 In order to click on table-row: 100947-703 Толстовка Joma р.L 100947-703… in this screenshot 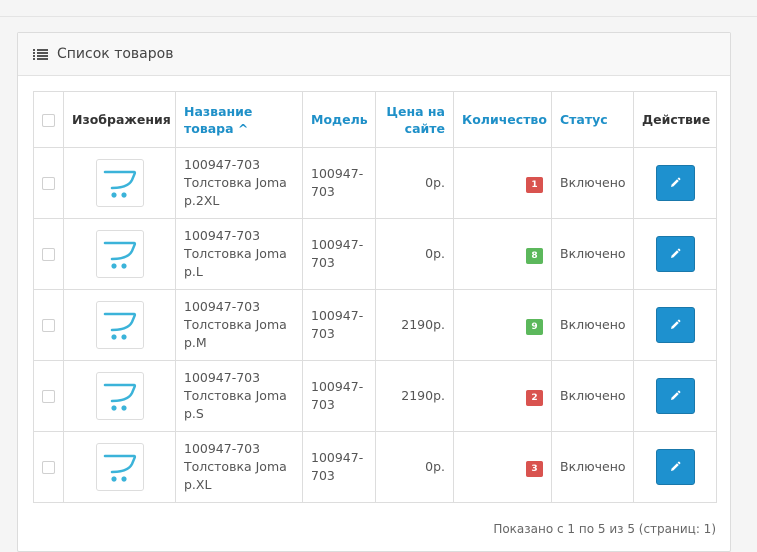, I will do `click(375, 254)`.